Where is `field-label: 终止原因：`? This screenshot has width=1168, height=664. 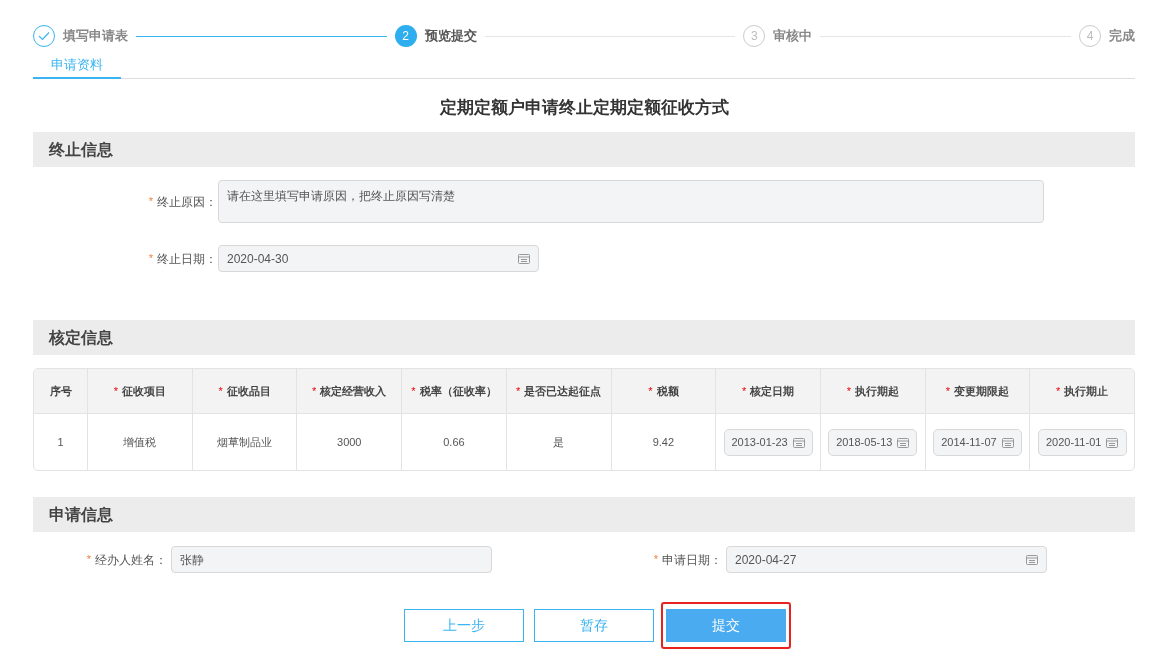 field-label: 终止原因： is located at coordinates (187, 202).